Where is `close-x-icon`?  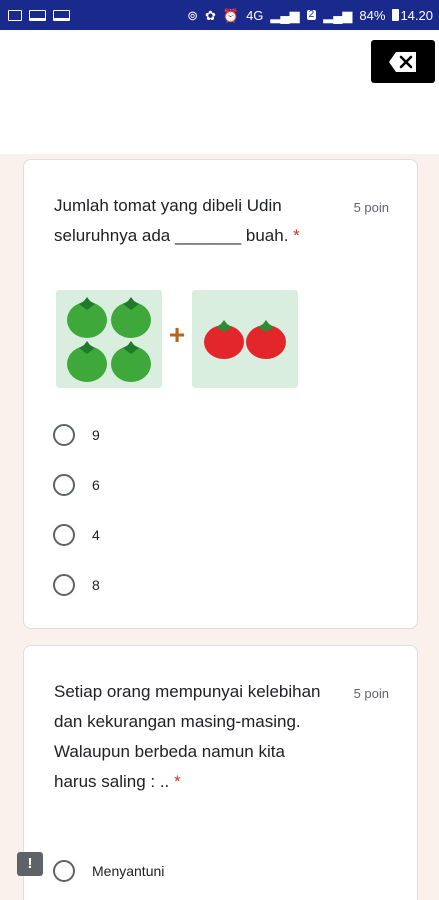
close-x-icon is located at coordinates (402, 61).